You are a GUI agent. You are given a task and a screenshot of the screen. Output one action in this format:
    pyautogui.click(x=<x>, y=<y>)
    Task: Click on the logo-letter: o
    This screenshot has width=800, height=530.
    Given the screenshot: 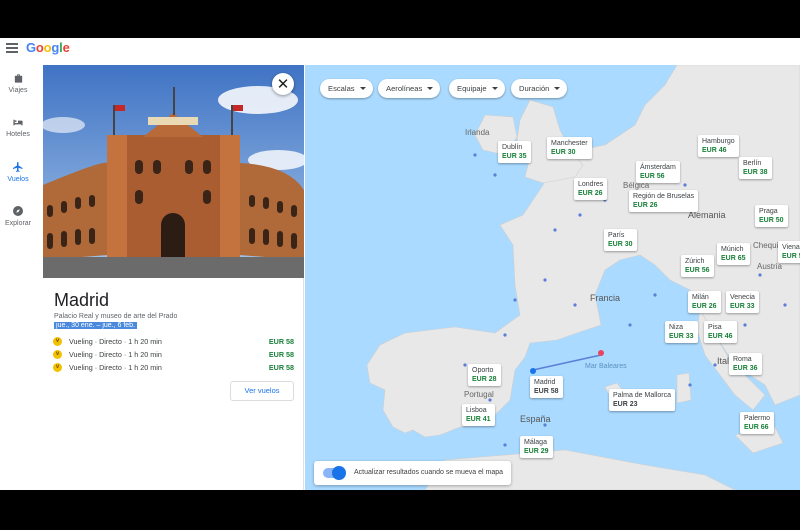 What is the action you would take?
    pyautogui.click(x=39, y=47)
    